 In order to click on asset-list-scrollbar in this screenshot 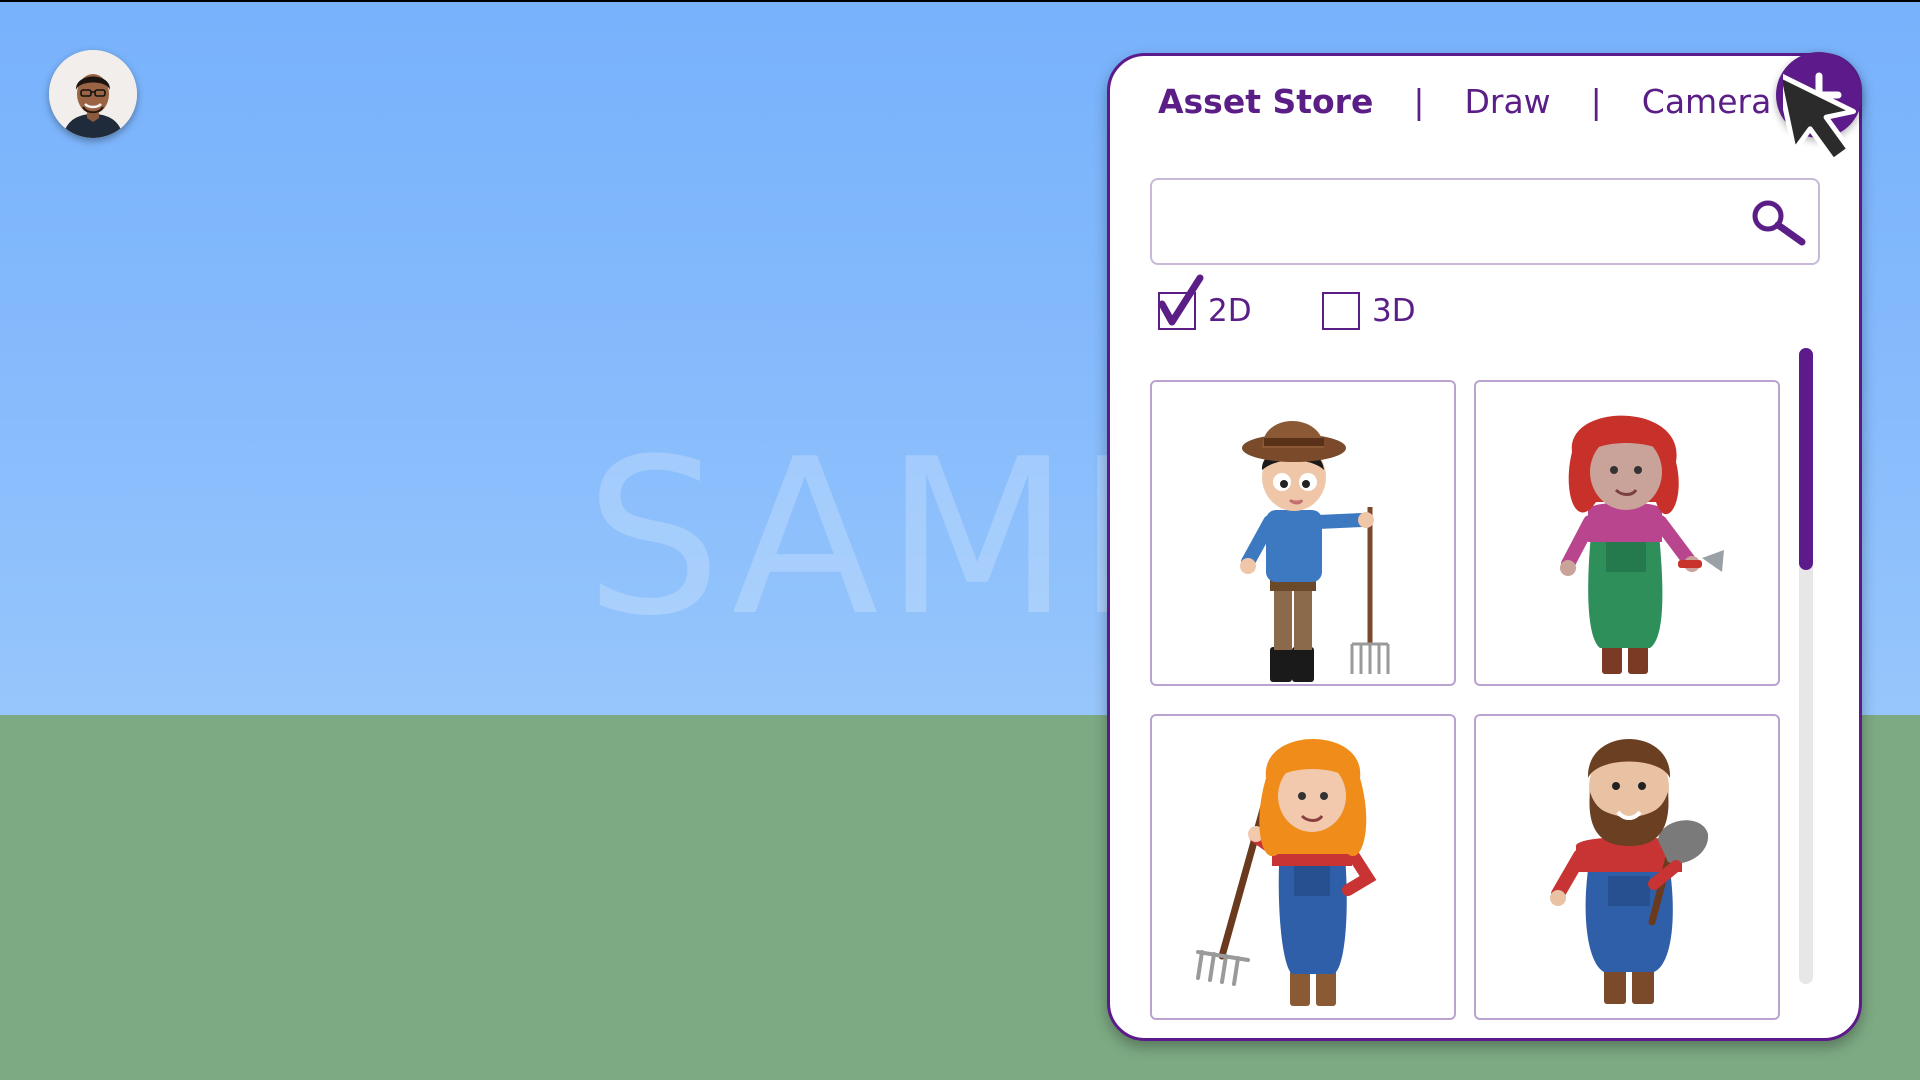, I will do `click(1806, 666)`.